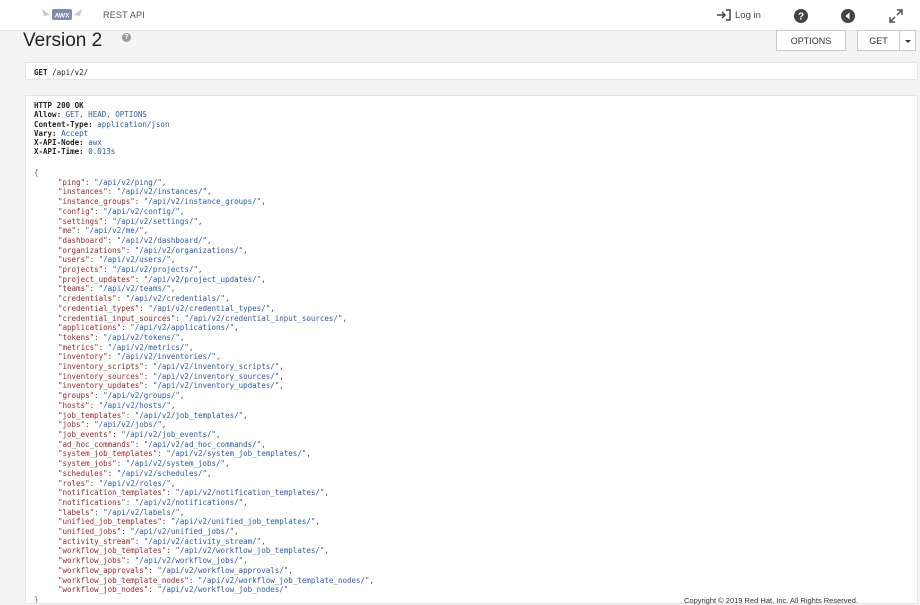 This screenshot has height=605, width=920. I want to click on json-key: "organizations", so click(92, 250).